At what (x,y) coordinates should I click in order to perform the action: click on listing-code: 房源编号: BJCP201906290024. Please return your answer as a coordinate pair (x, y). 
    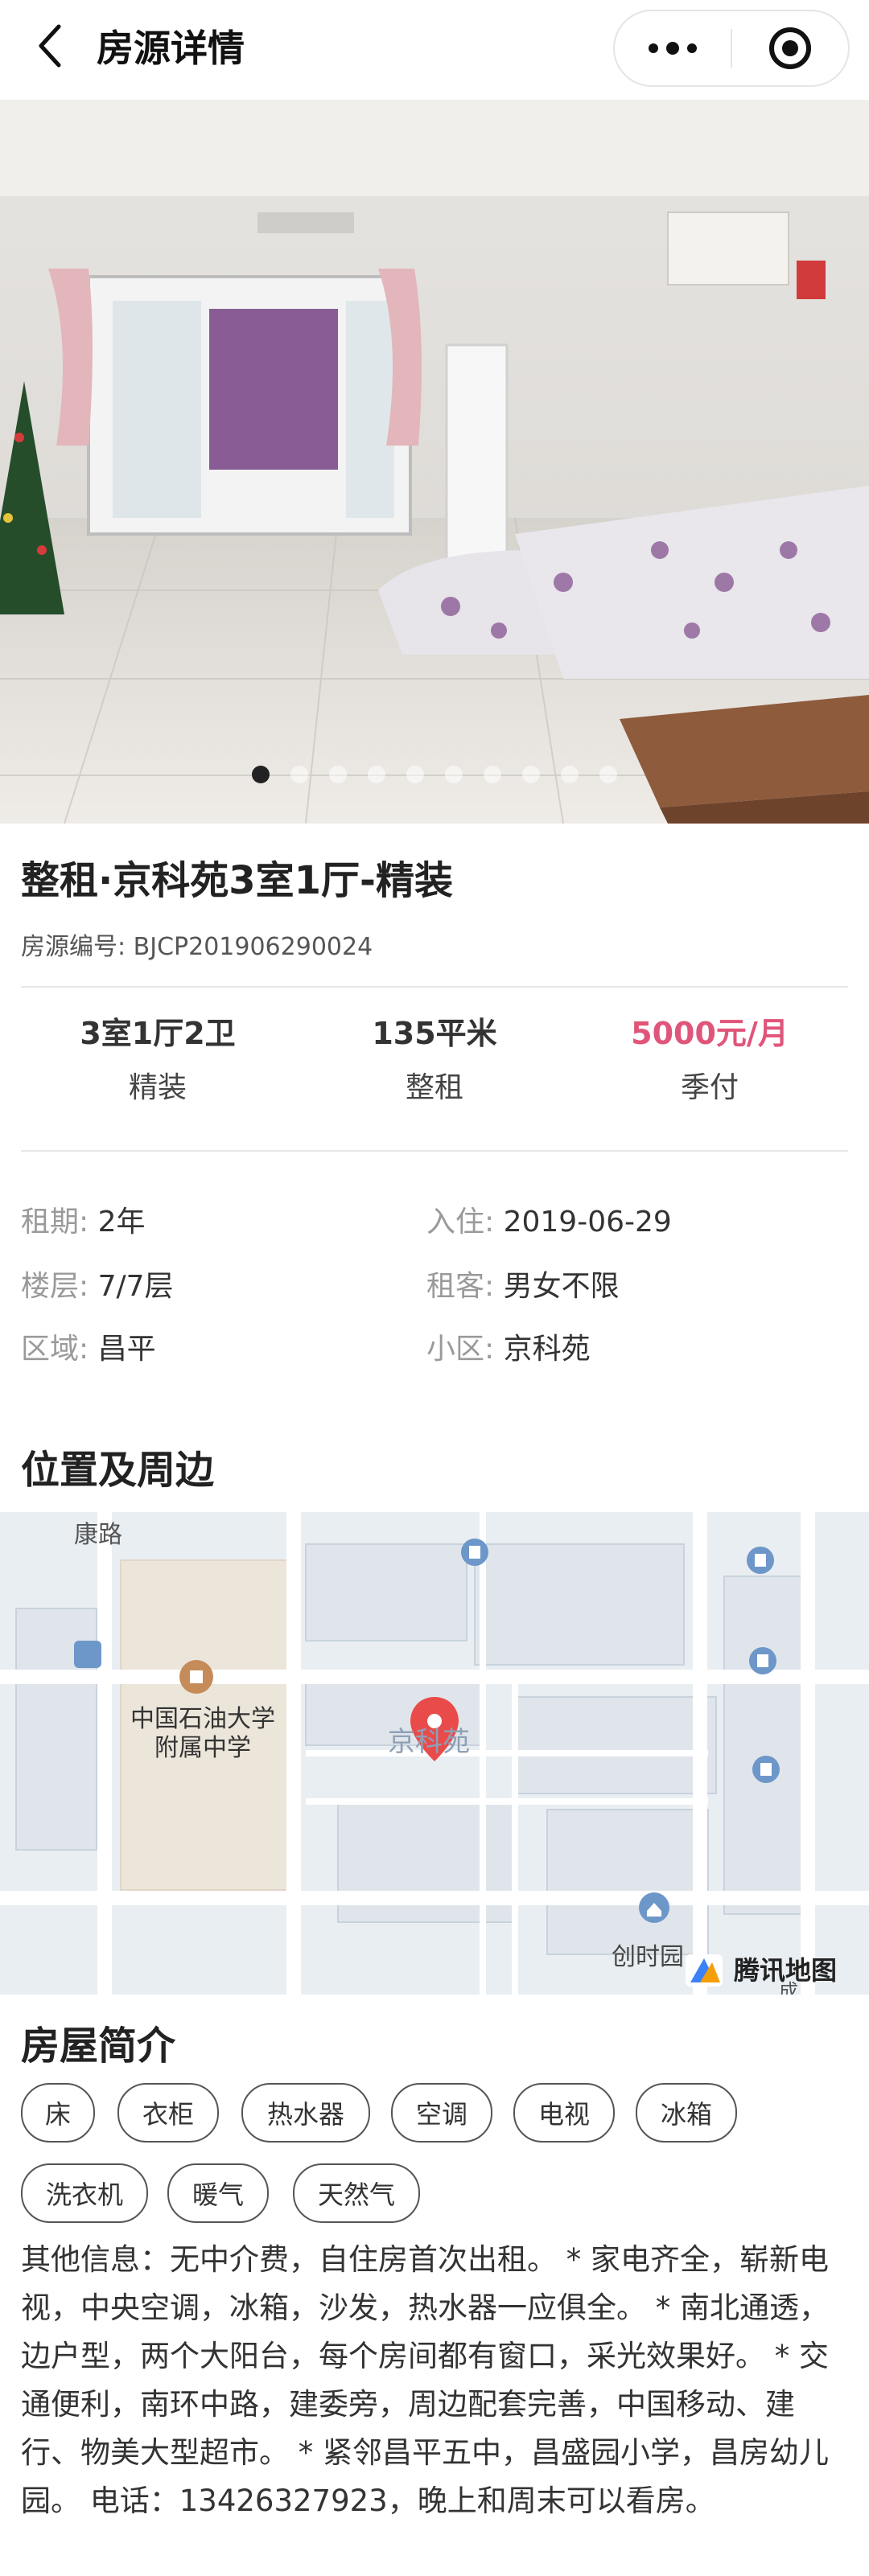
    Looking at the image, I should click on (197, 944).